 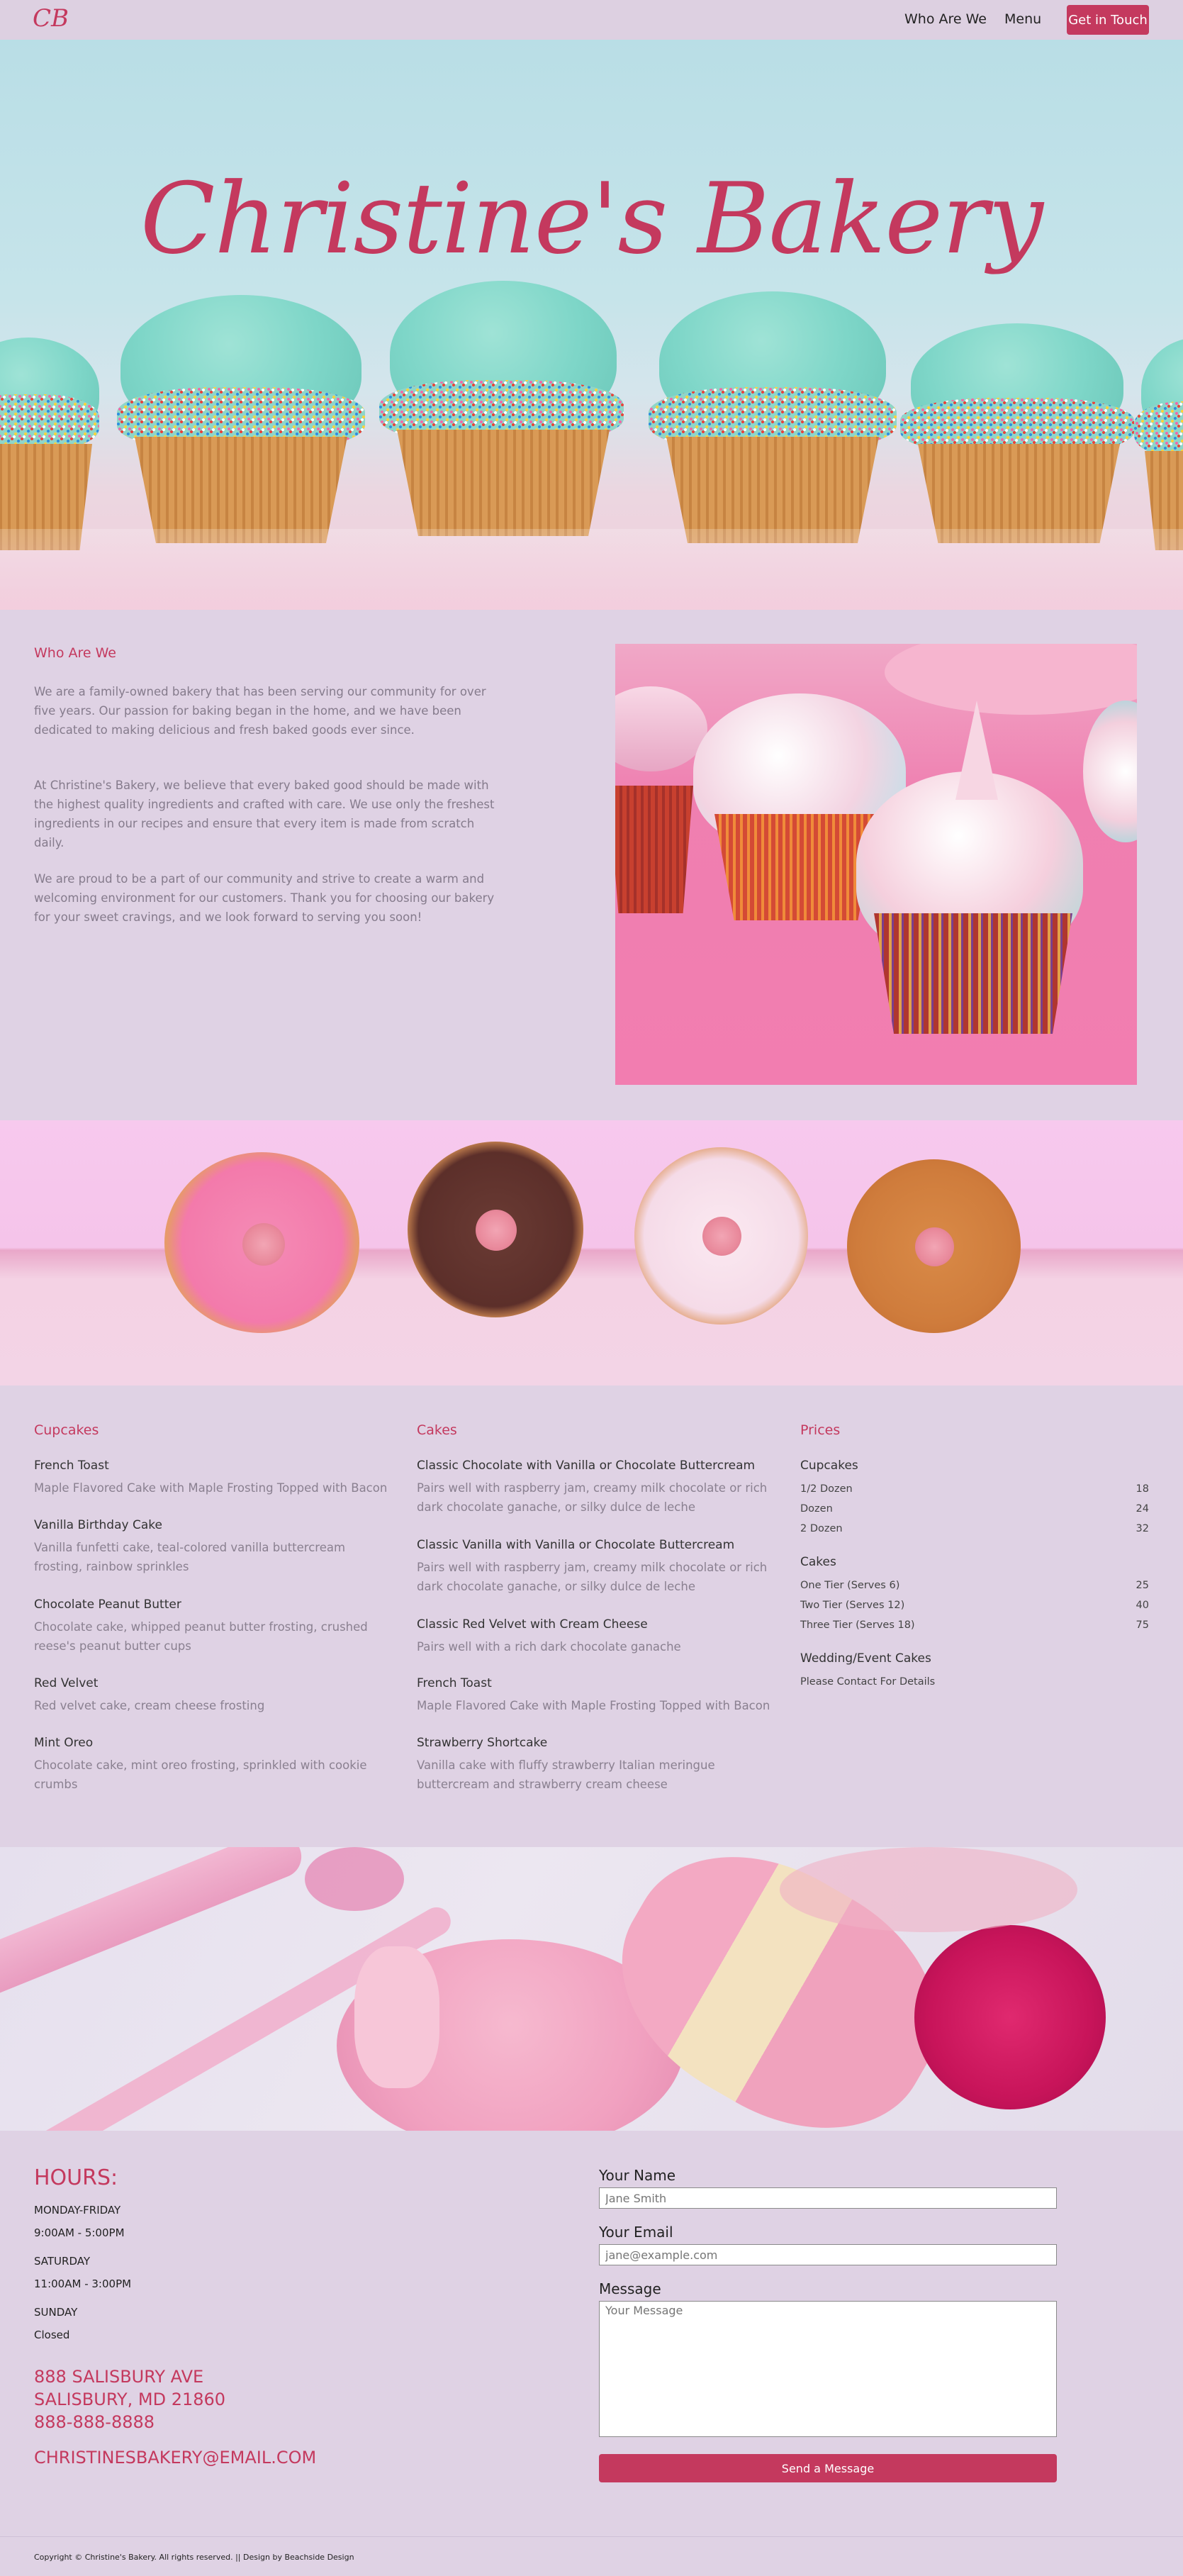 What do you see at coordinates (865, 1659) in the screenshot?
I see `price-group-title: Wedding/Event Cakes` at bounding box center [865, 1659].